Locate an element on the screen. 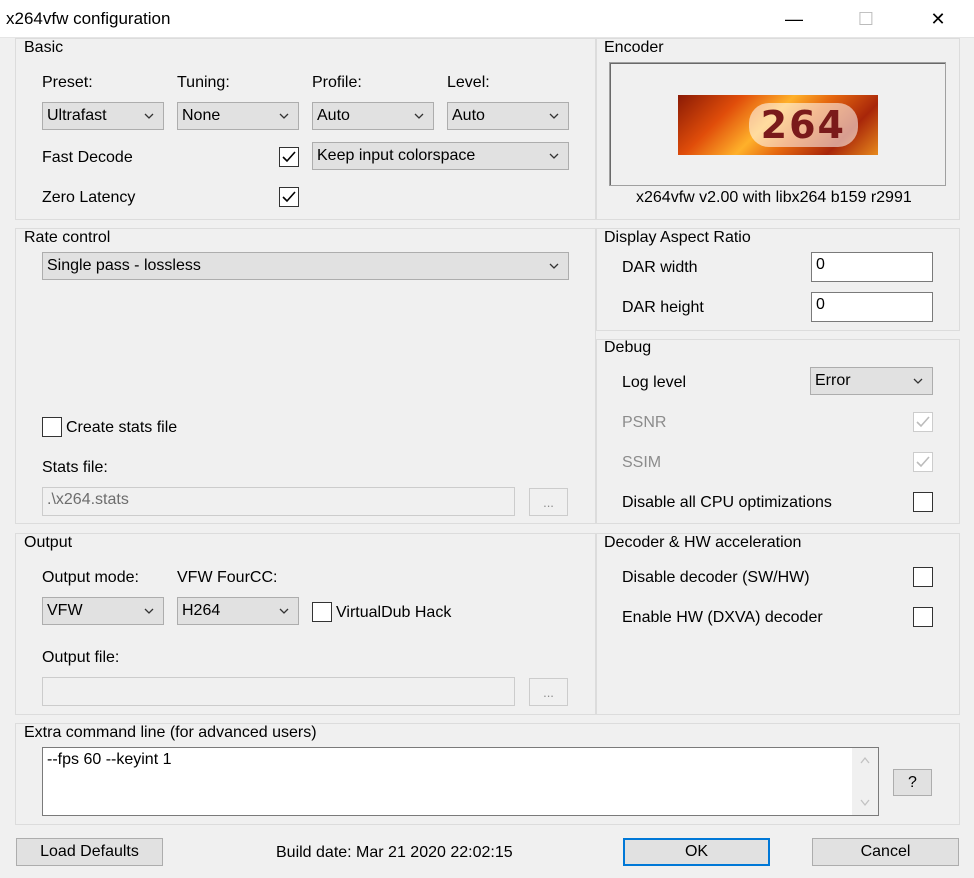  ssim-checkbox is located at coordinates (923, 462).